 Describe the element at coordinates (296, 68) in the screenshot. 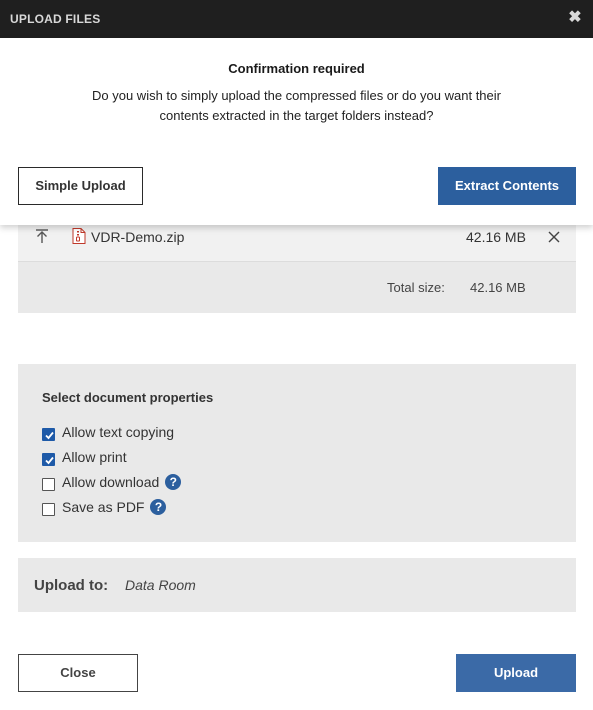

I see `confirmation-heading: Confirmation required` at that location.